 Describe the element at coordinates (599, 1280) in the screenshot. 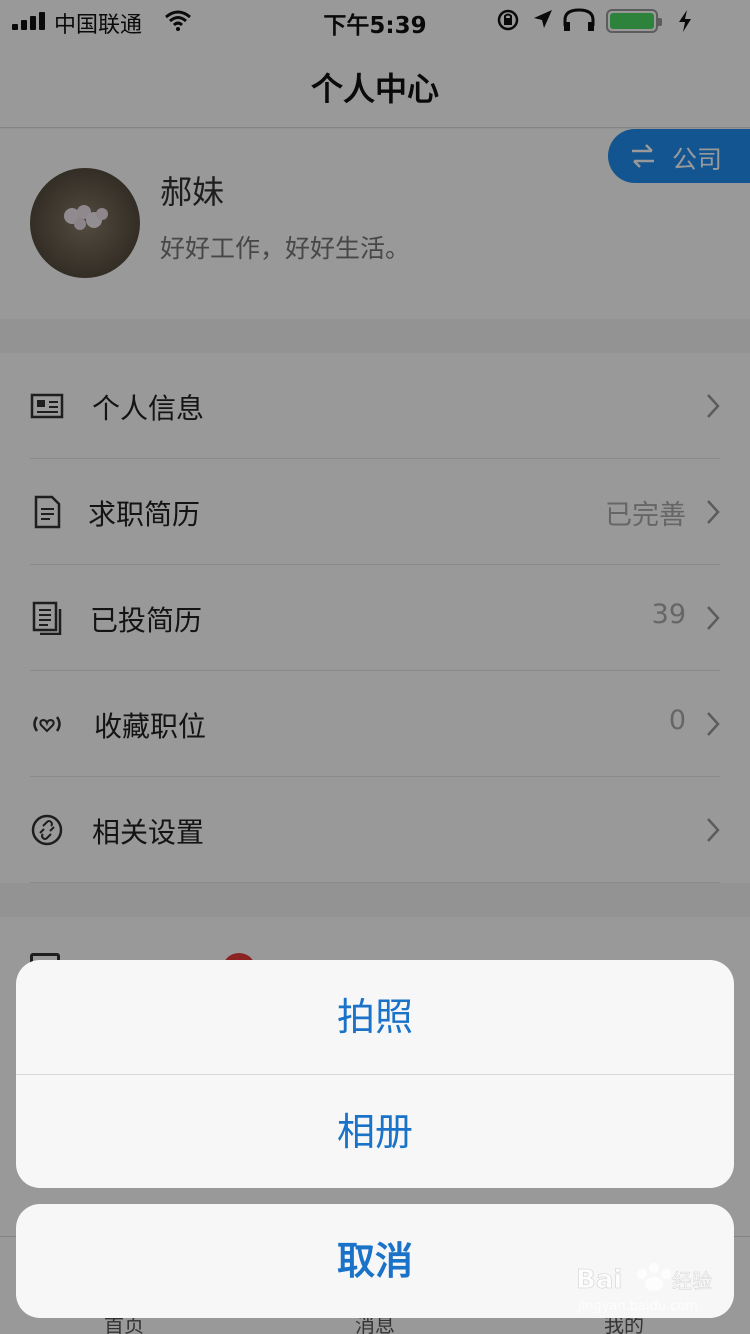

I see `svg-text: Bai` at that location.